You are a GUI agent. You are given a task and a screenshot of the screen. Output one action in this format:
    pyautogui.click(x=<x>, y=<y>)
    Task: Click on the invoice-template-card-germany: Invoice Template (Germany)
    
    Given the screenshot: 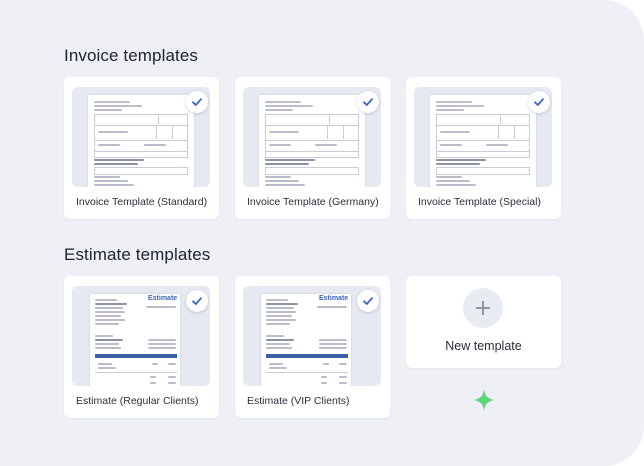 What is the action you would take?
    pyautogui.click(x=312, y=148)
    